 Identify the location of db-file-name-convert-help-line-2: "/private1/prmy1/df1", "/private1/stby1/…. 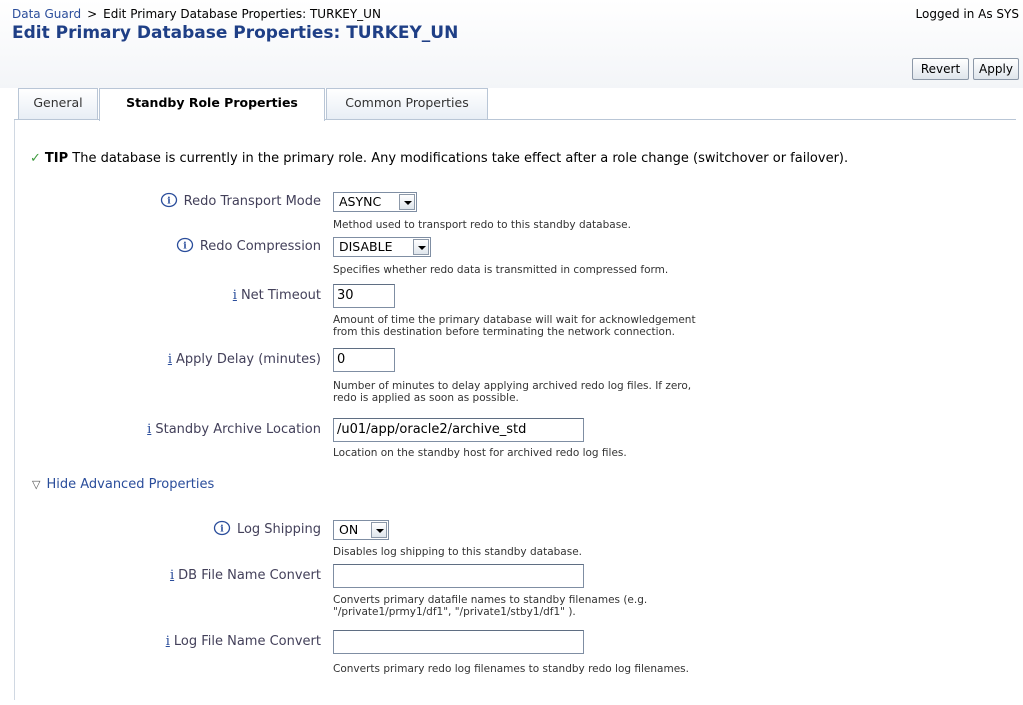
(454, 612).